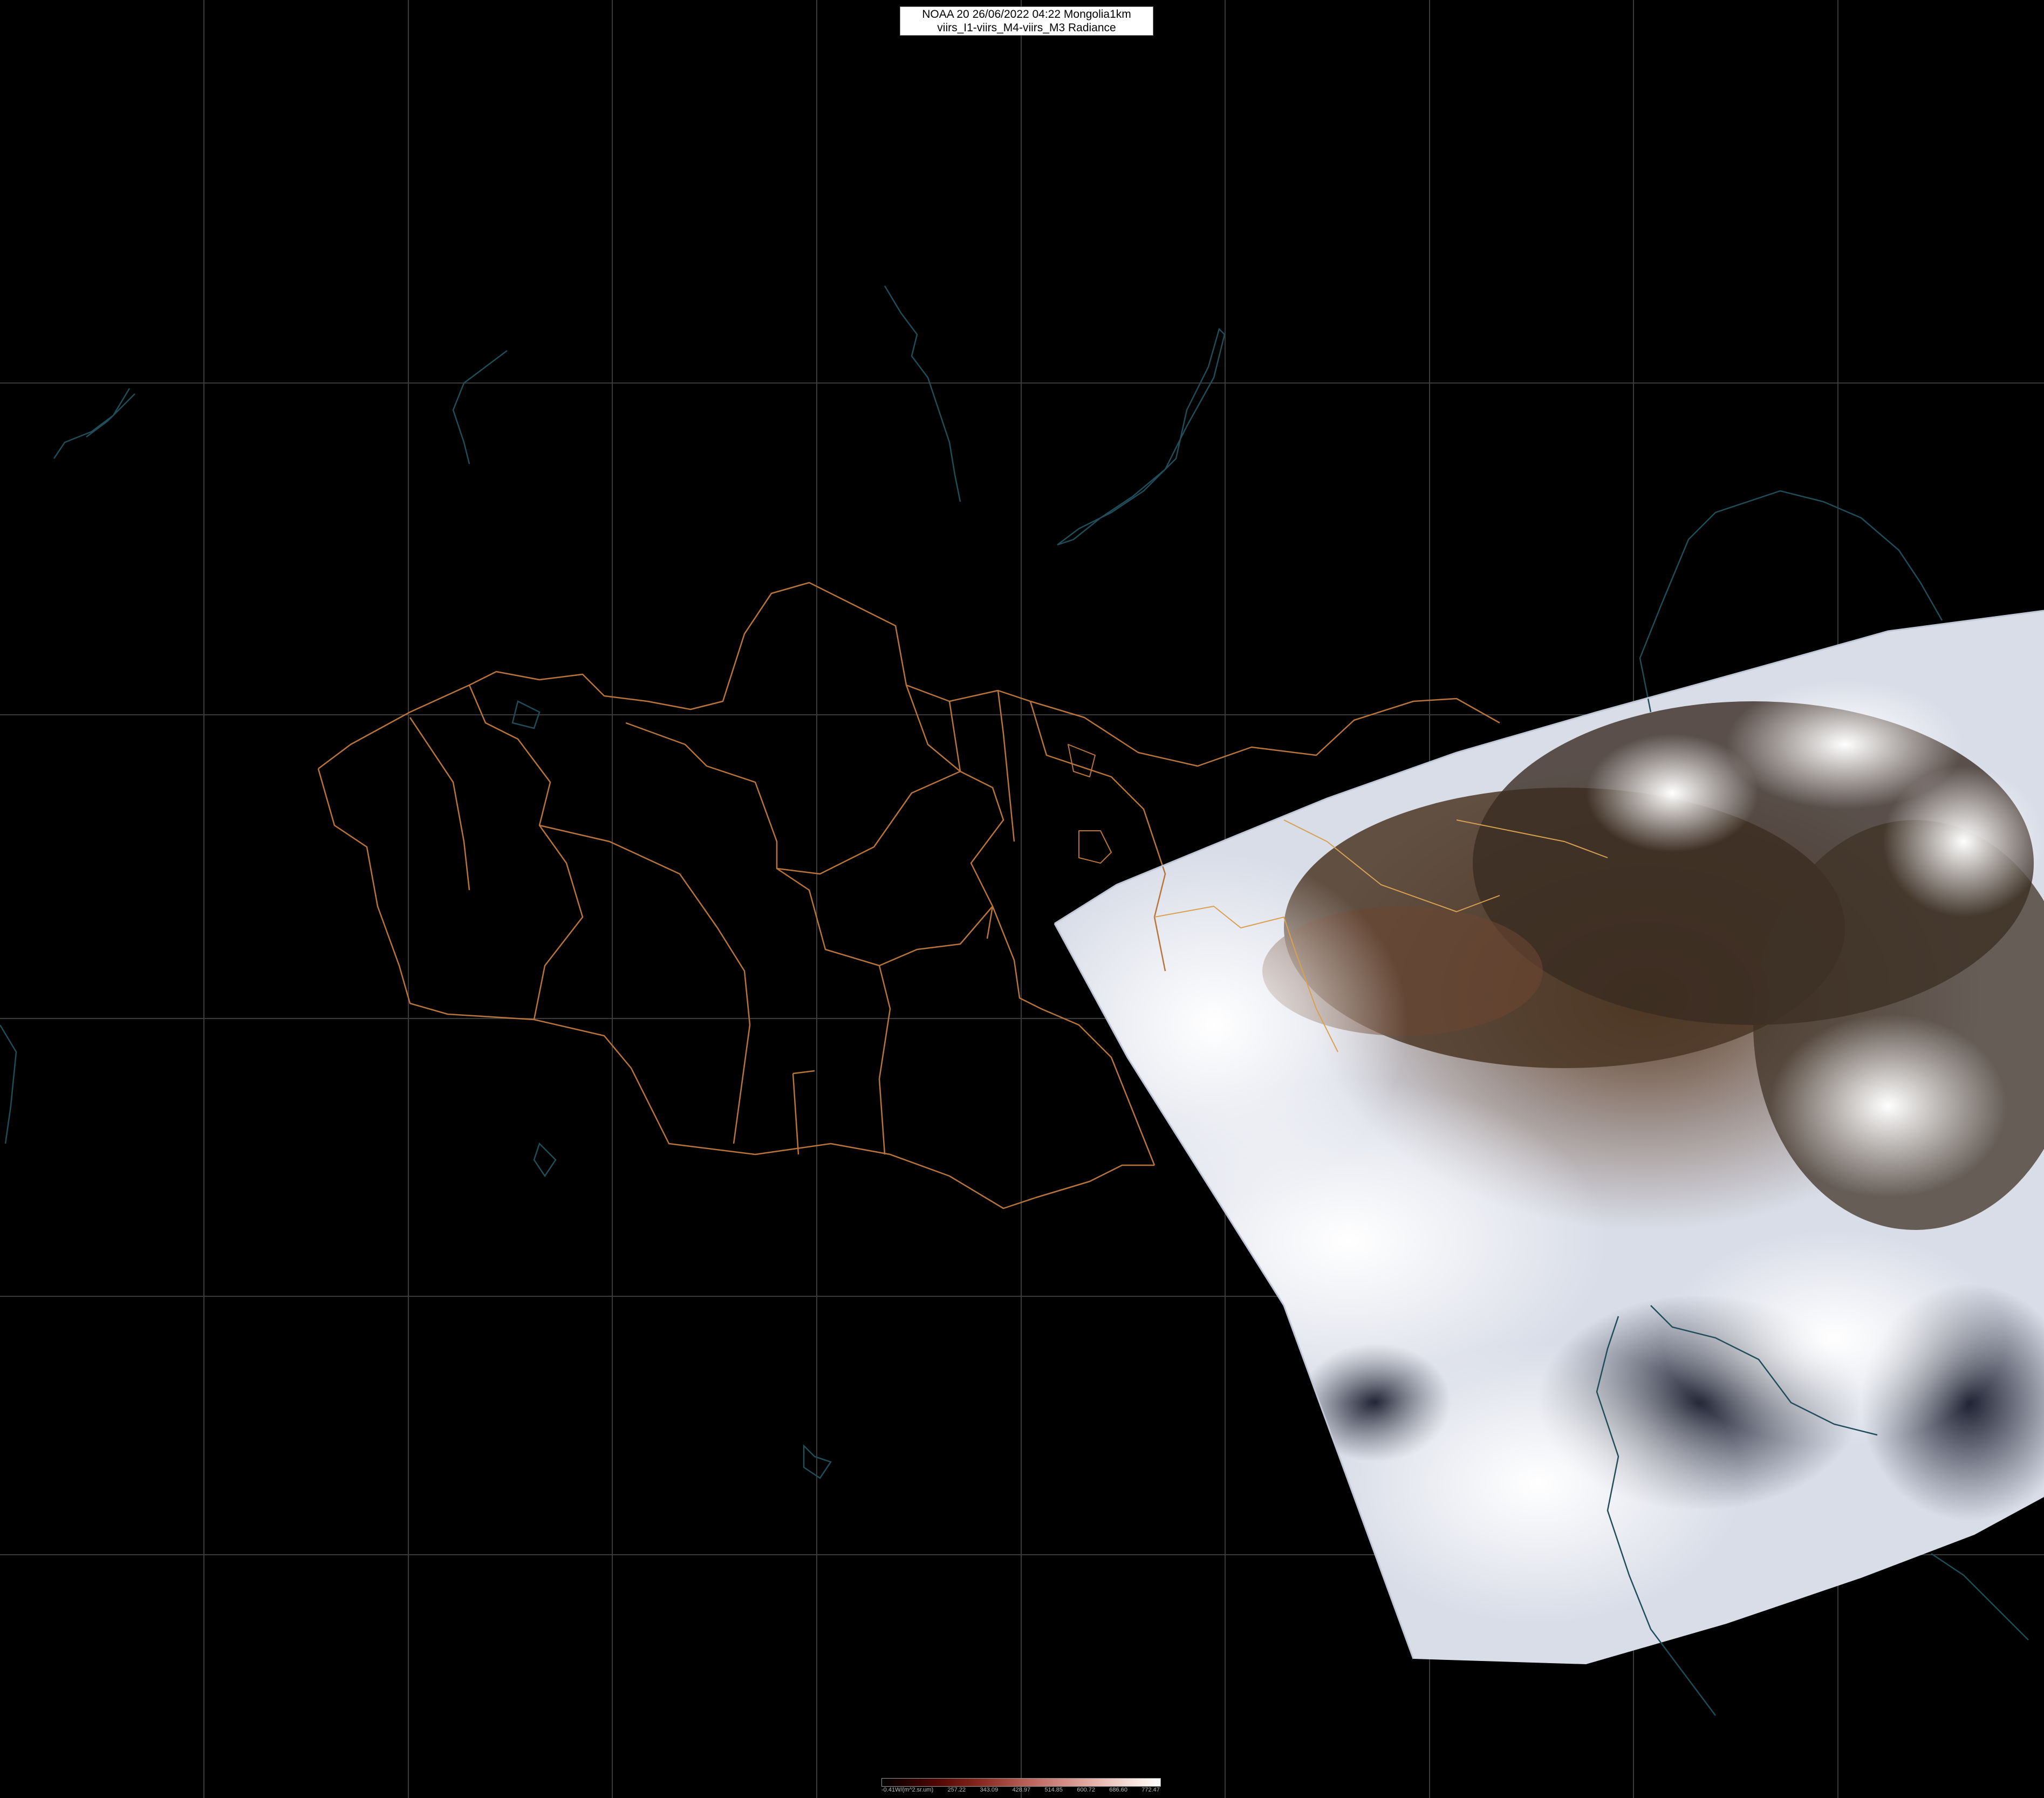 The image size is (2044, 1798). I want to click on legend-tick: 514.85, so click(1053, 1790).